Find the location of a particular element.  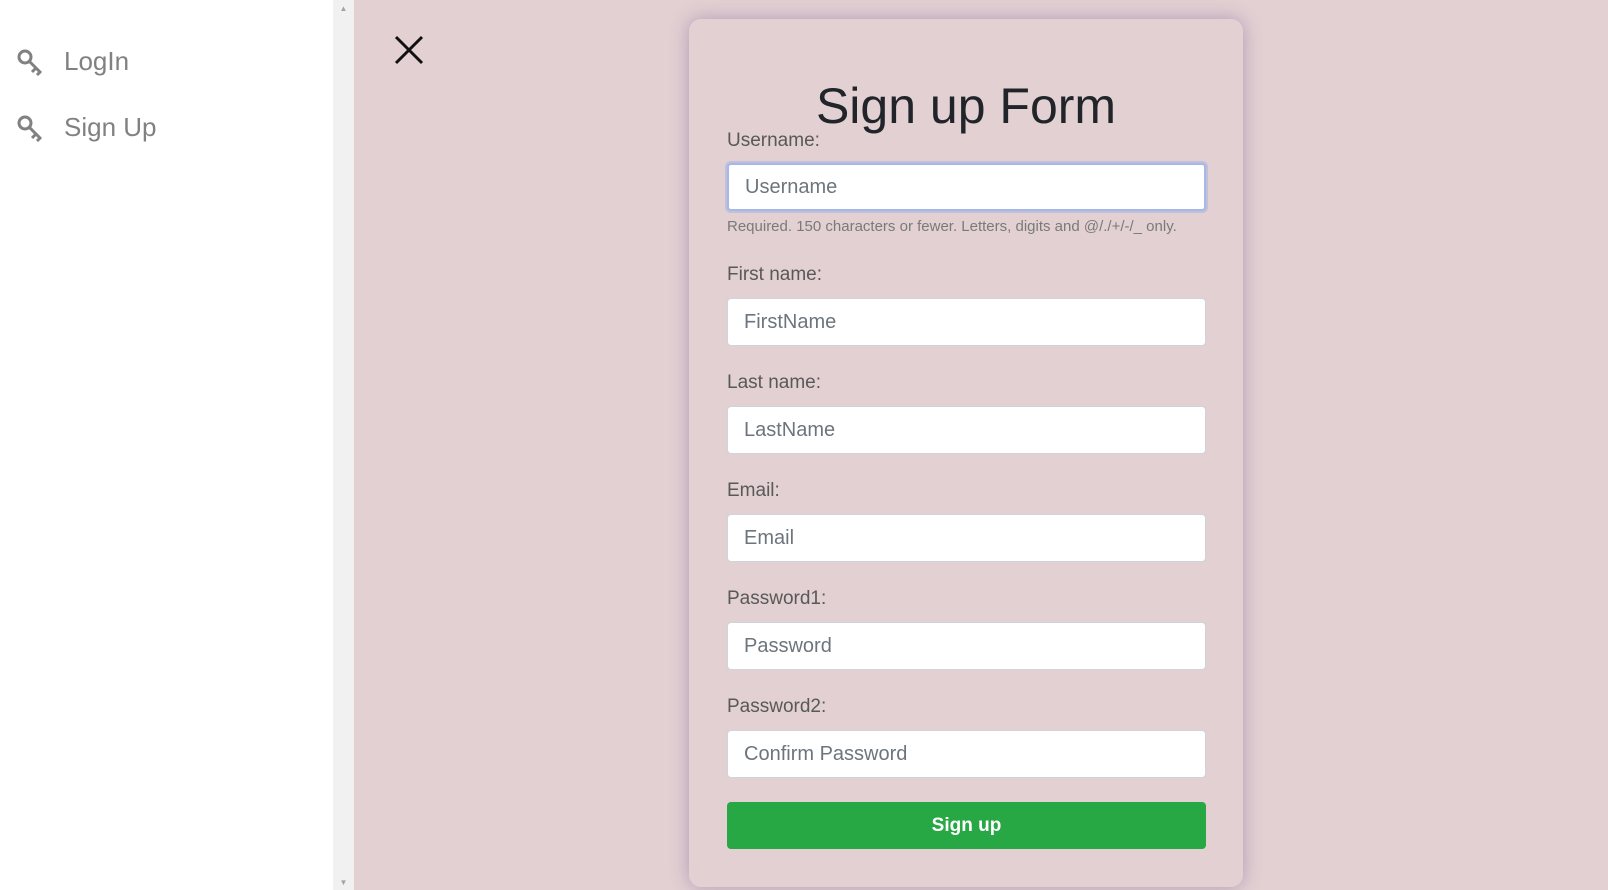

sidebar-scrollbar: ▲ ▼ is located at coordinates (343, 445).